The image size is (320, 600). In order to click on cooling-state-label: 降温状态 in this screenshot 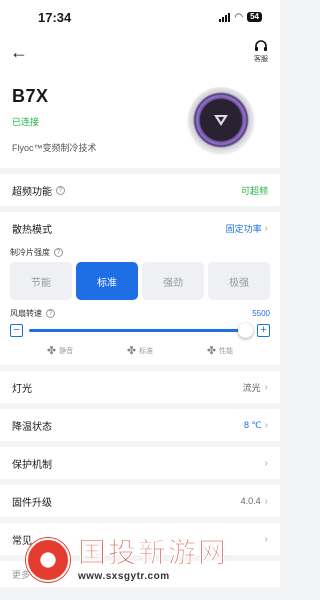, I will do `click(32, 427)`.